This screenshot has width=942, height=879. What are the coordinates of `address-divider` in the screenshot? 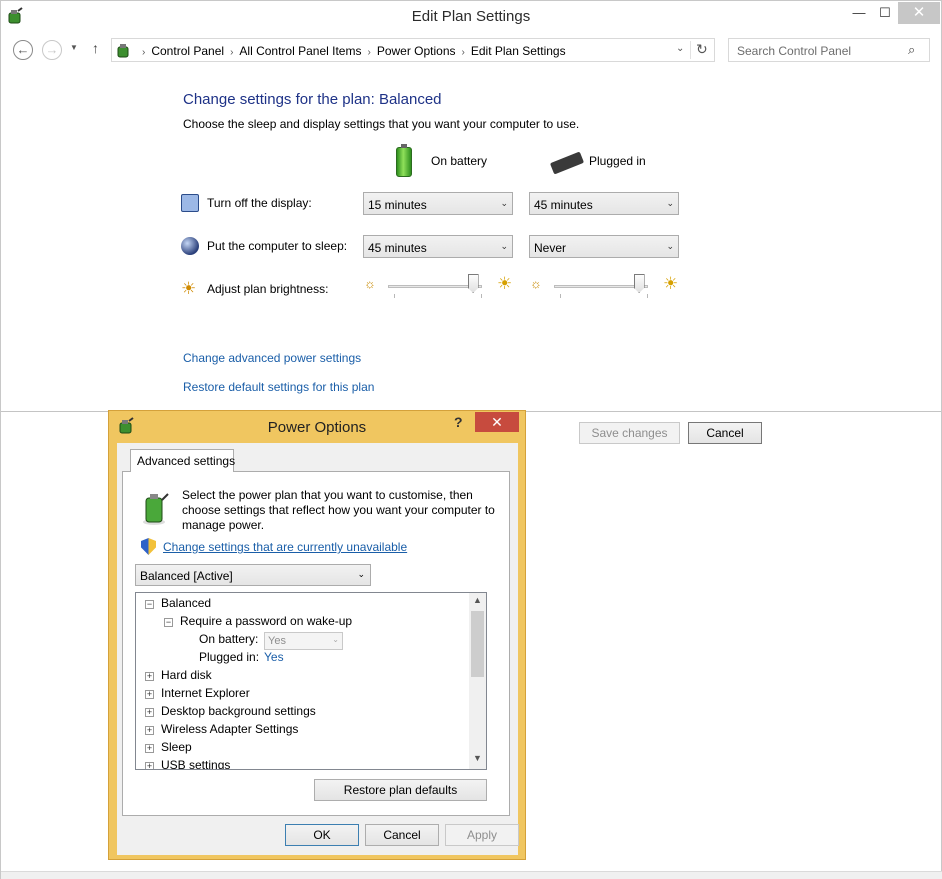 It's located at (690, 50).